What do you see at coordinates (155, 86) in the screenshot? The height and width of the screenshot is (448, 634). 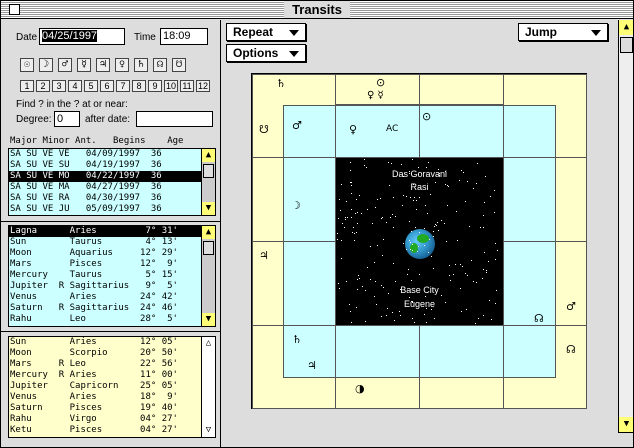 I see `house-filter-button: 9` at bounding box center [155, 86].